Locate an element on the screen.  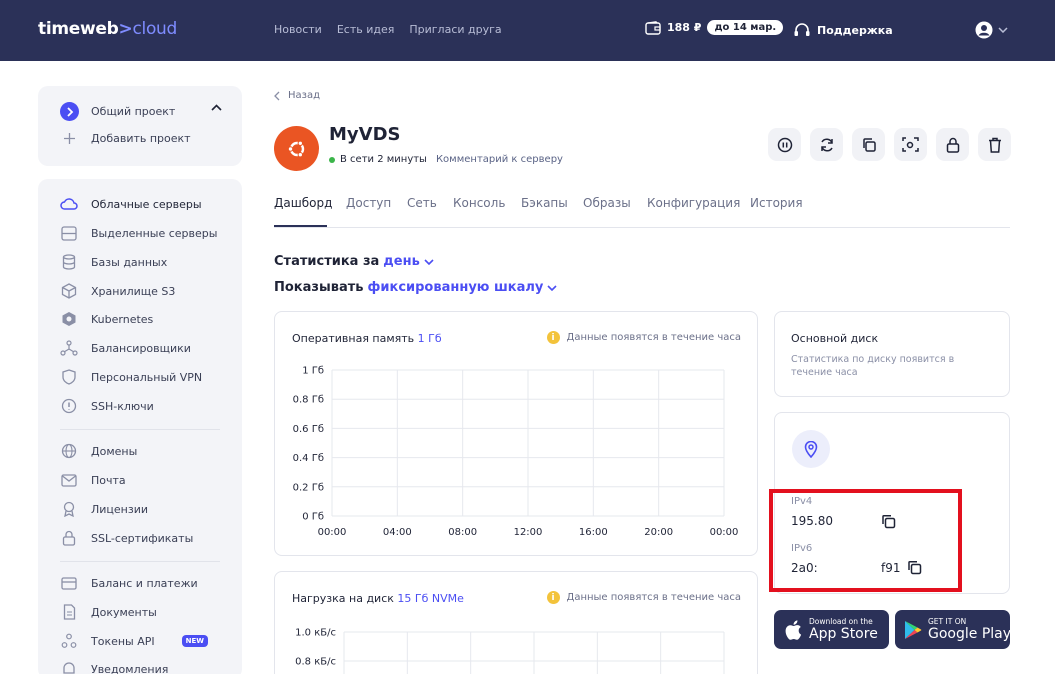
sidebar-item-s3-storage: Хранилище S3 is located at coordinates (145, 291).